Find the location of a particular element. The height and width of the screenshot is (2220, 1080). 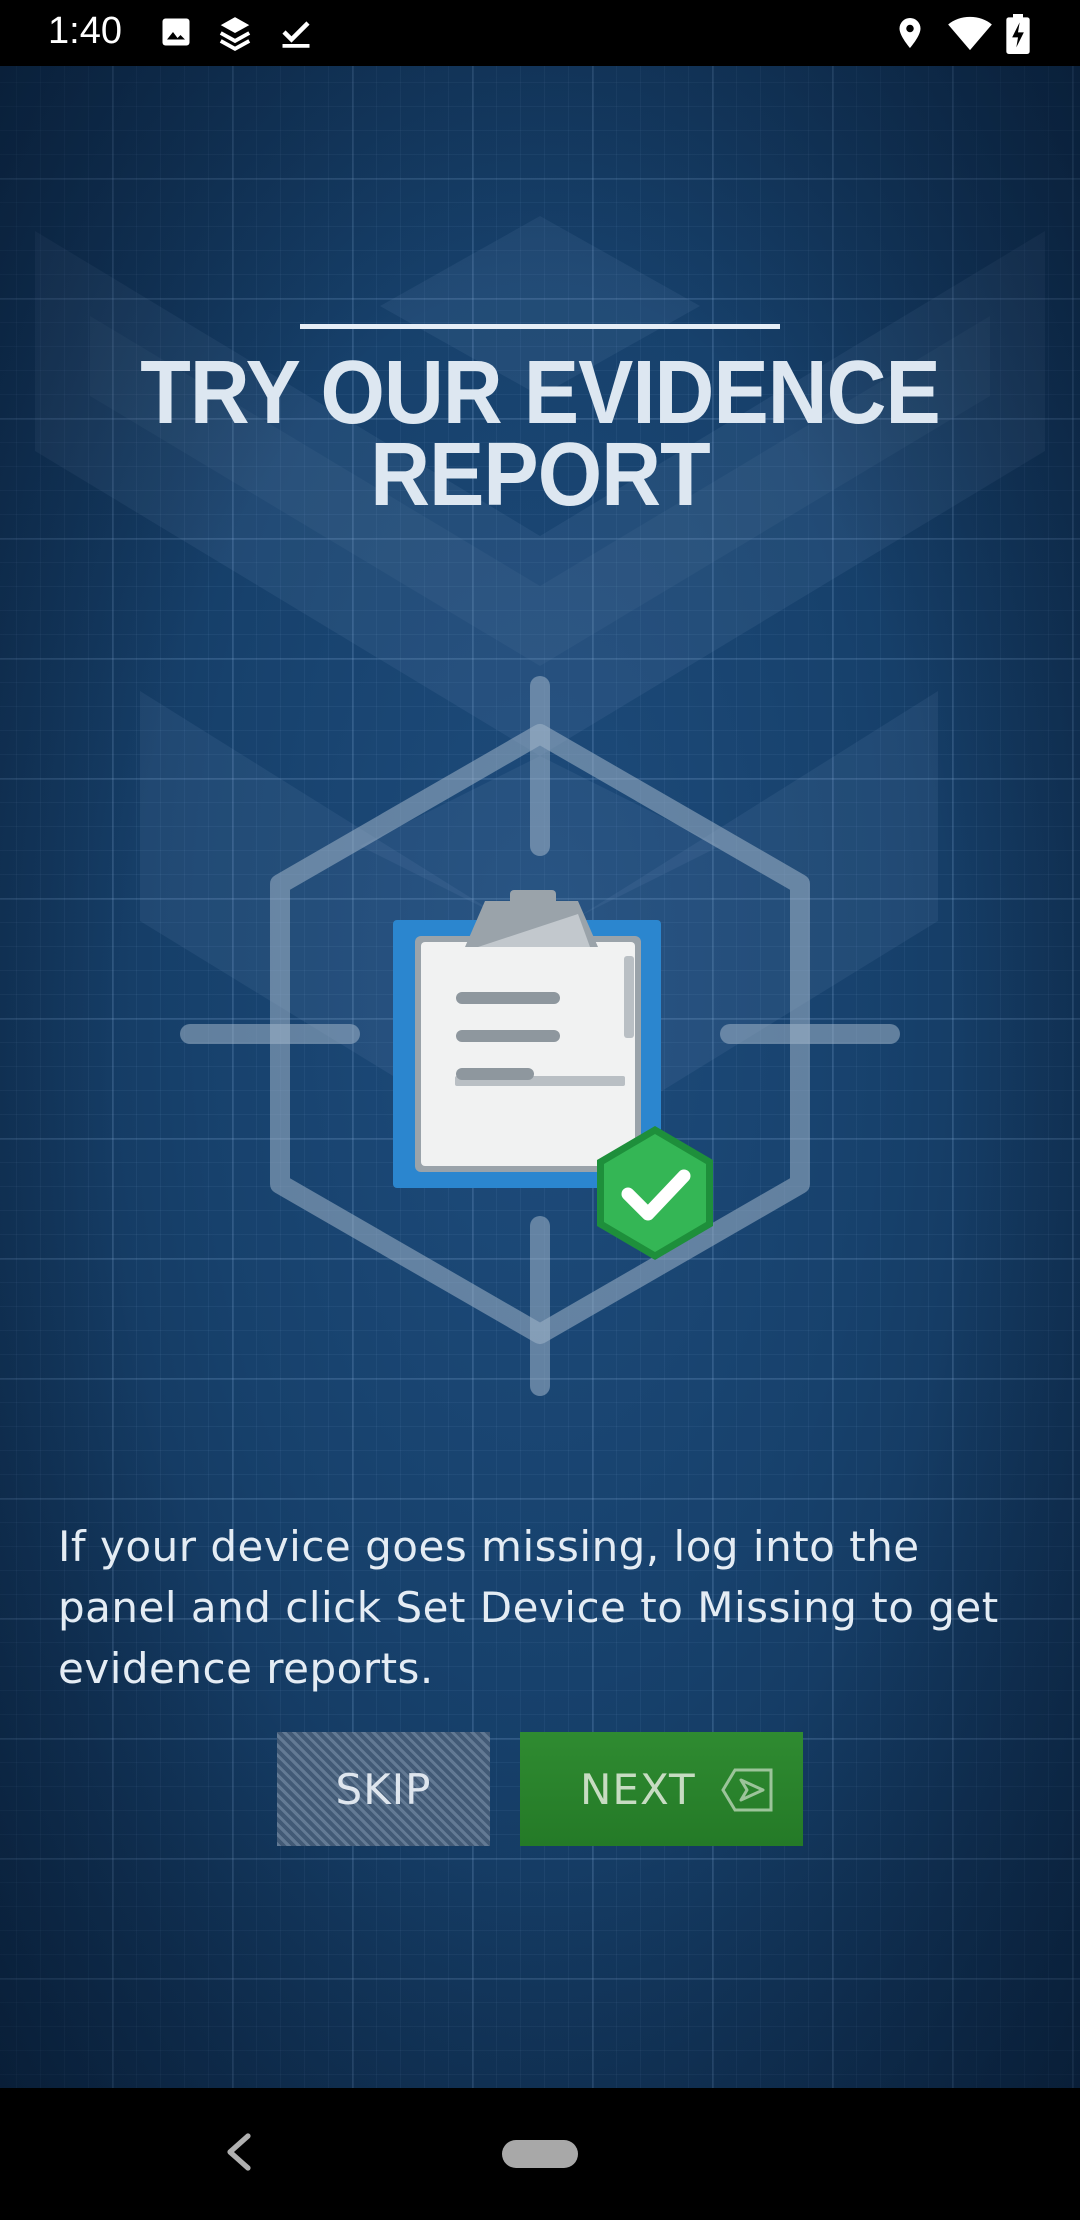

skip-label: SKIP is located at coordinates (383, 1789).